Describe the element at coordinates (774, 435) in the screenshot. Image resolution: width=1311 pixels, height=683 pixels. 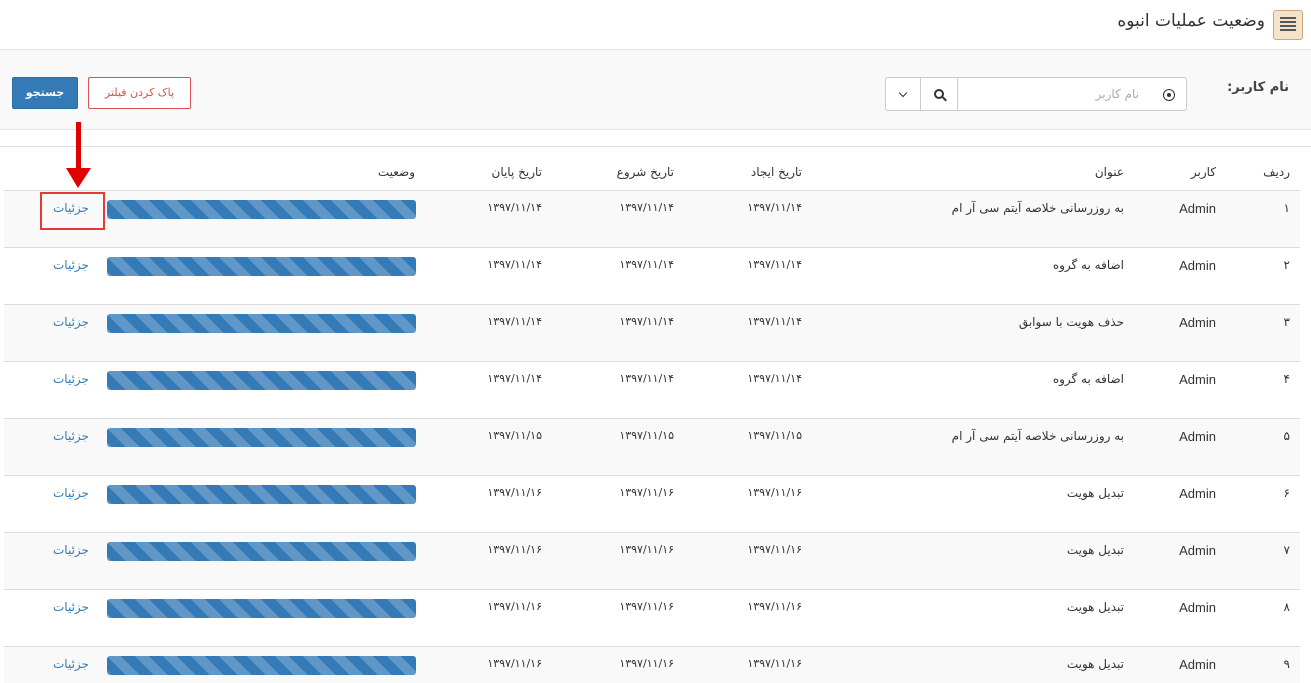
I see `row-created-date: ۱۳۹۷/۱۱/۱۵` at that location.